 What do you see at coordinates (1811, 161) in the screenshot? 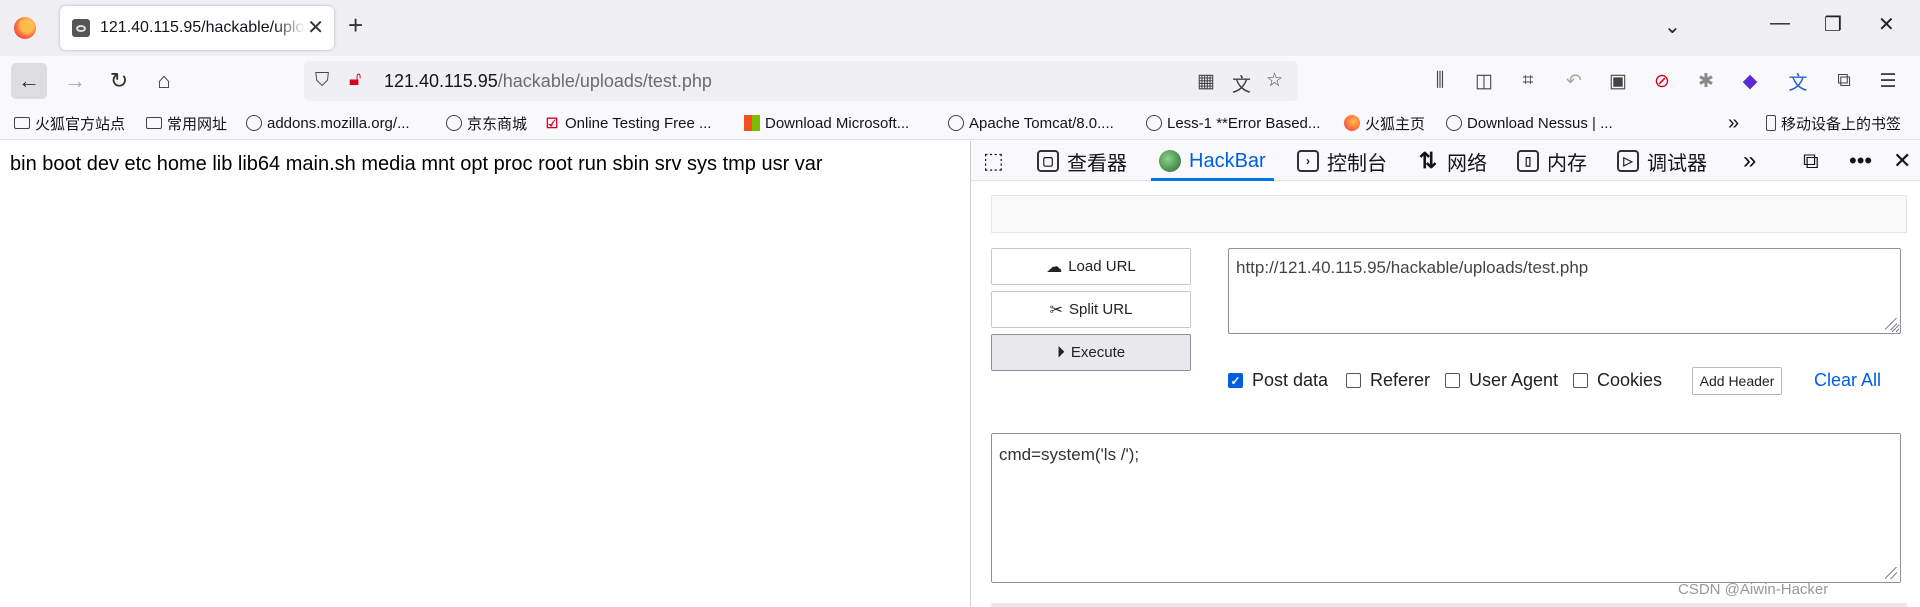
I see `dock-side-icon: ⧉` at bounding box center [1811, 161].